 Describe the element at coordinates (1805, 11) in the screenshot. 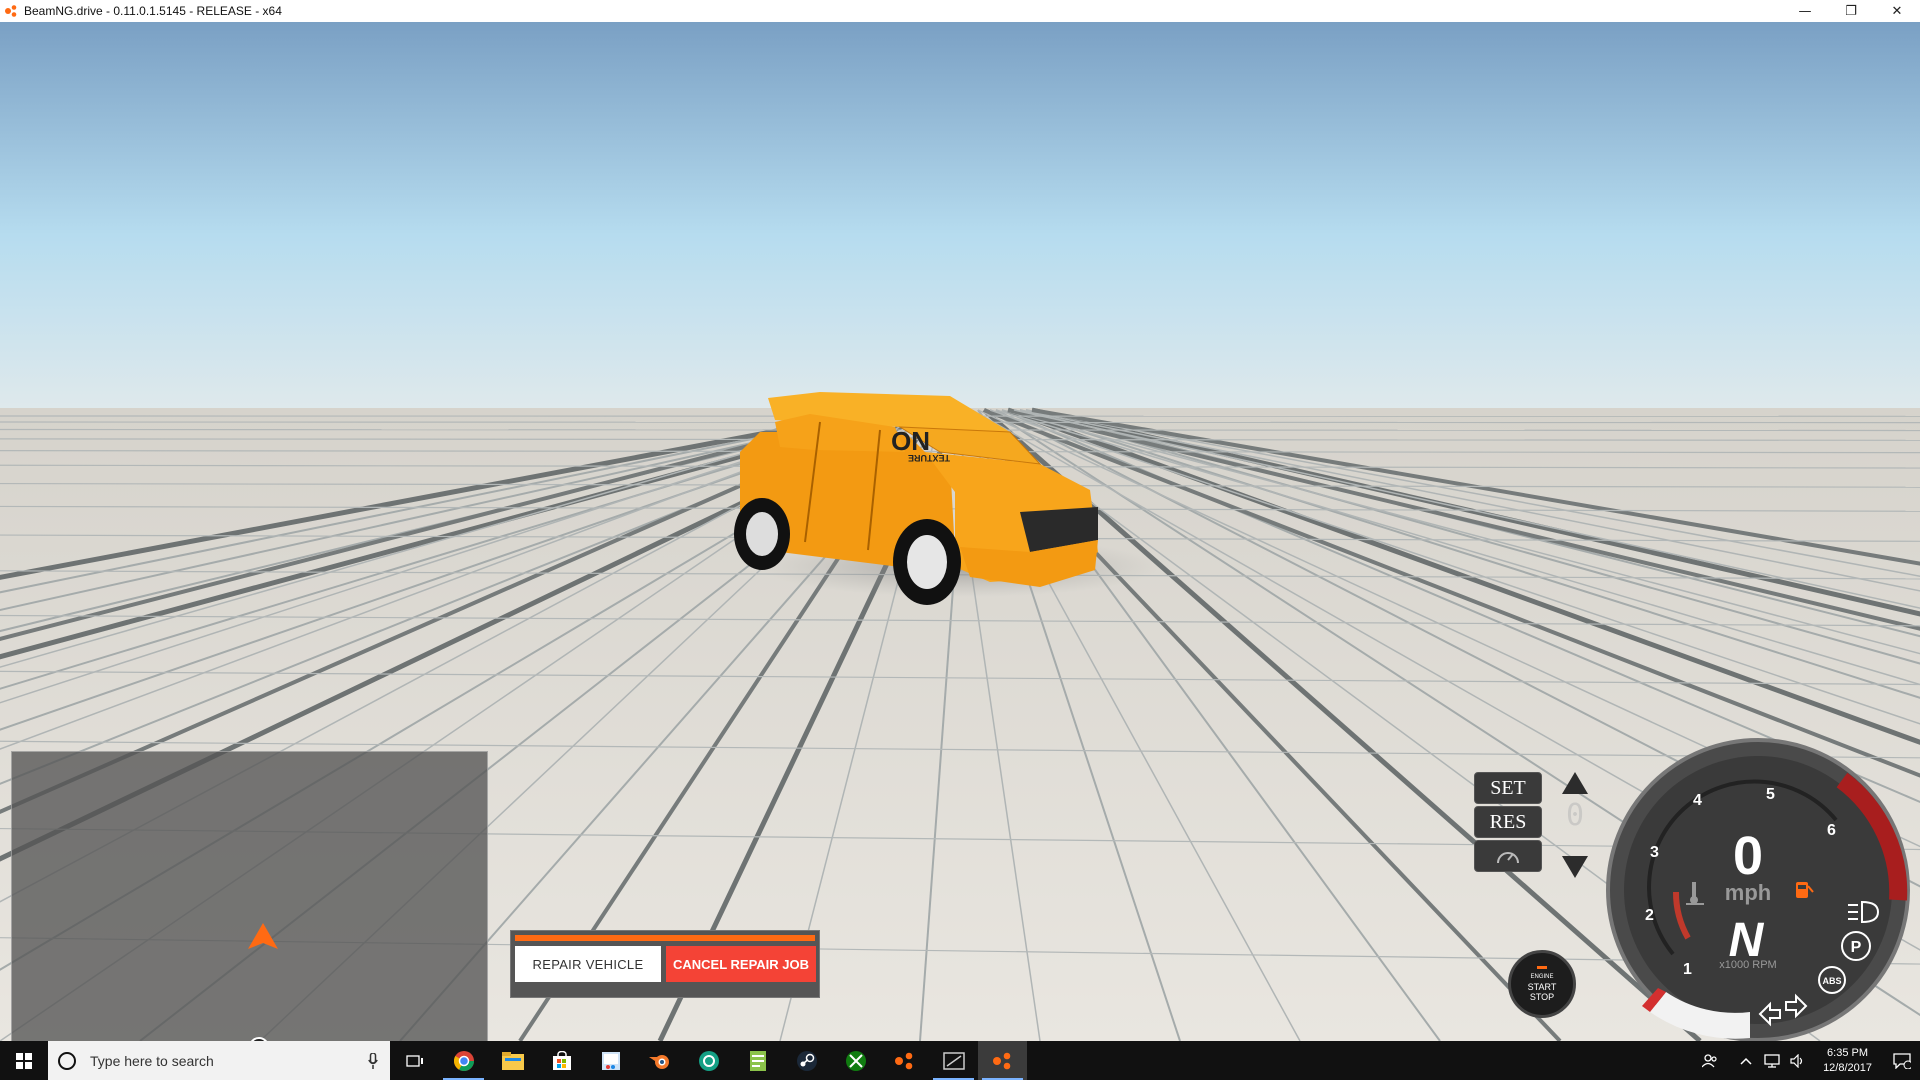

I see `minimize-button: —` at that location.